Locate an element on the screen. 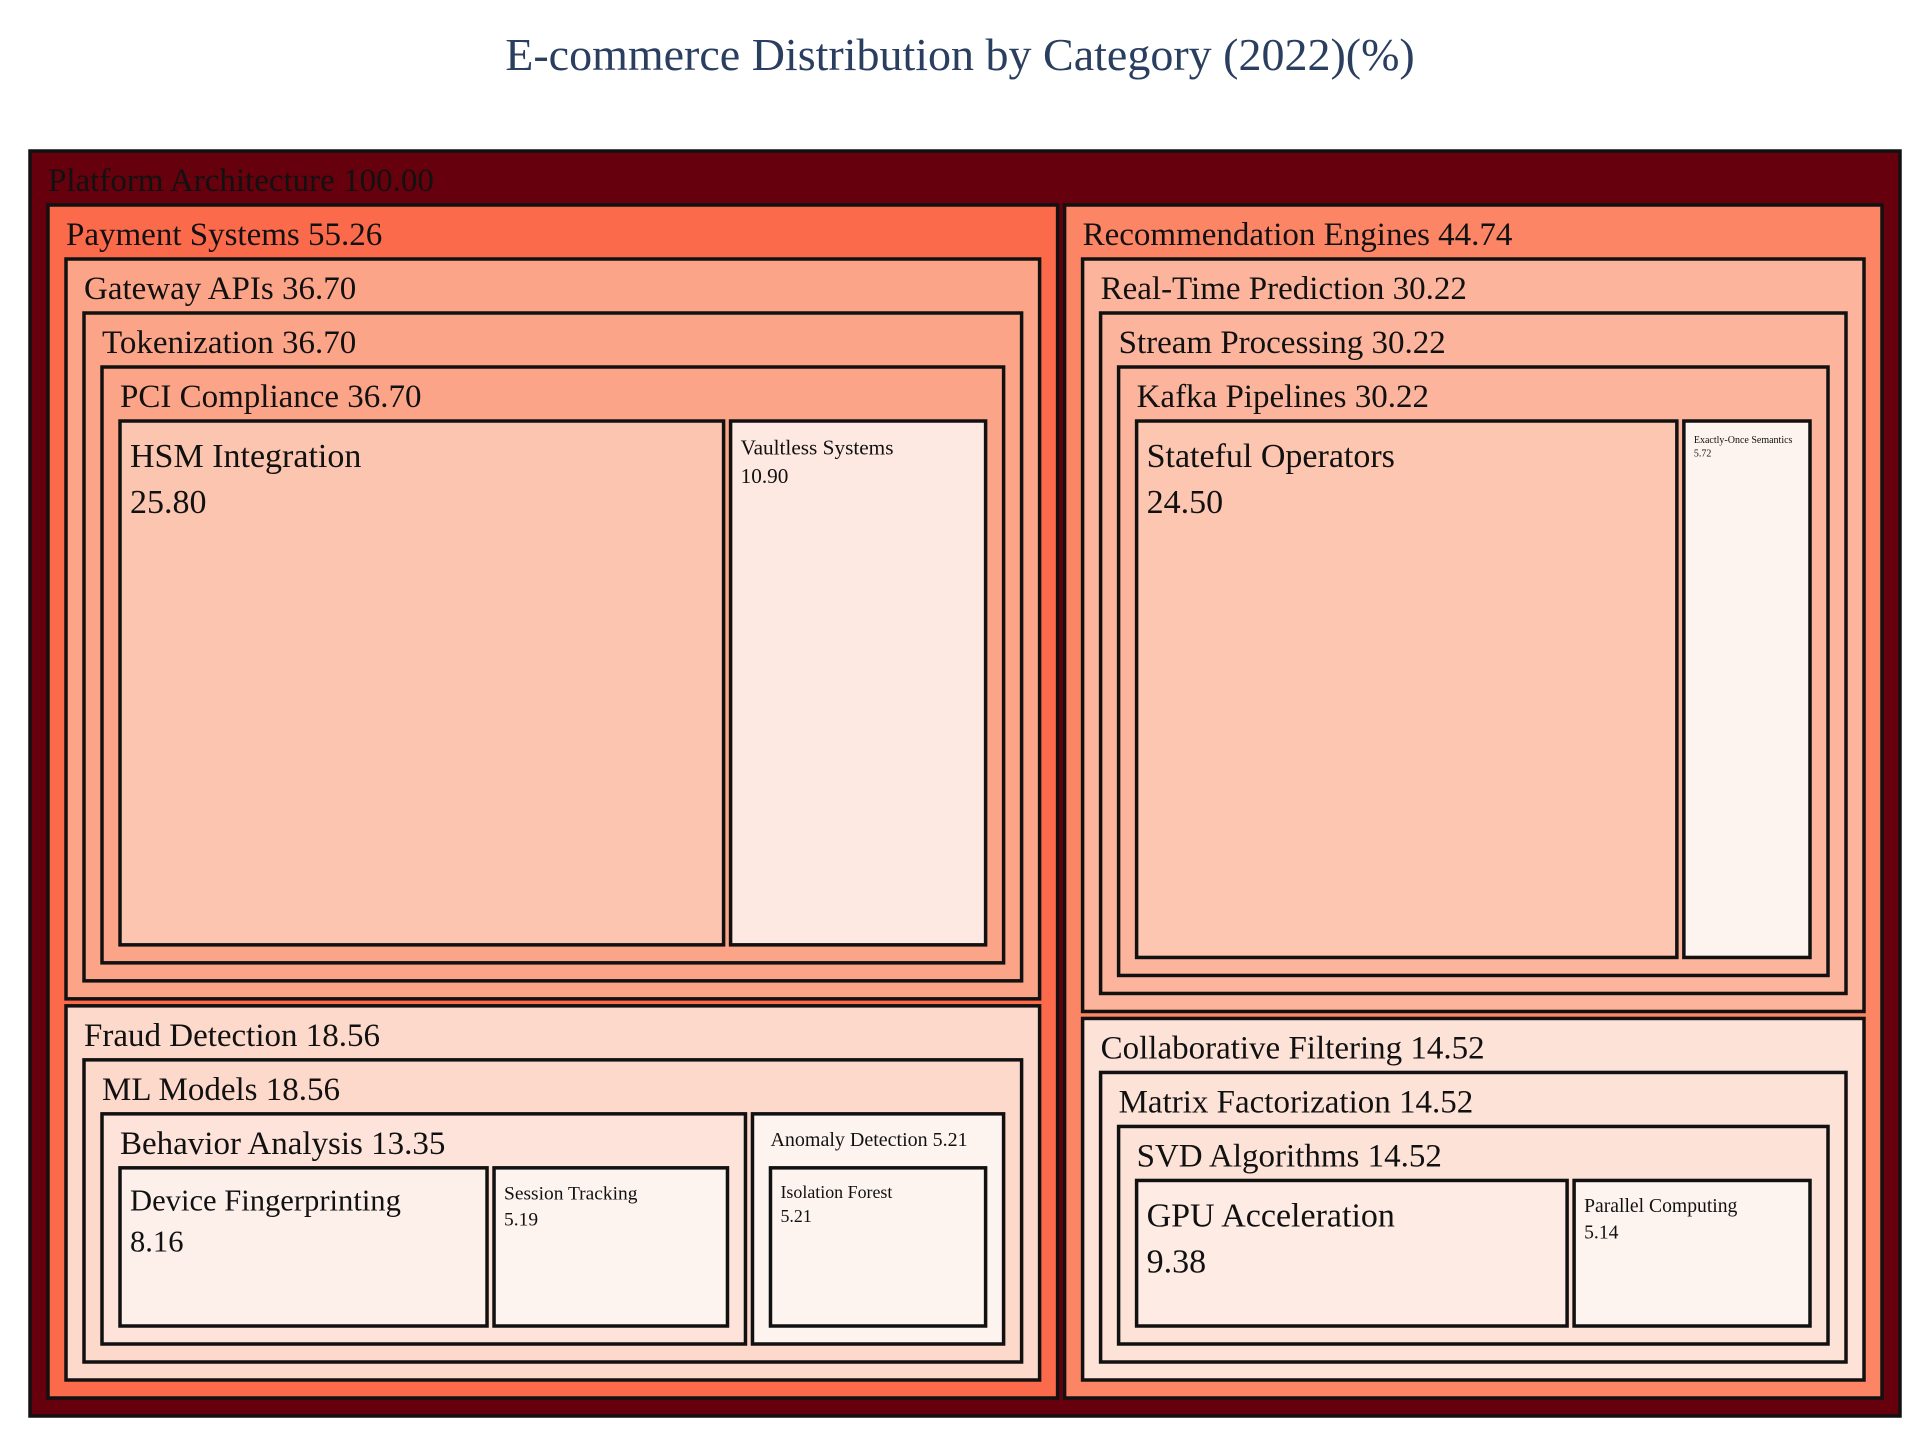 Image resolution: width=1920 pixels, height=1440 pixels. tile-label-collaborative-filtering: Collaborative Filtering 14.52 is located at coordinates (1293, 1048).